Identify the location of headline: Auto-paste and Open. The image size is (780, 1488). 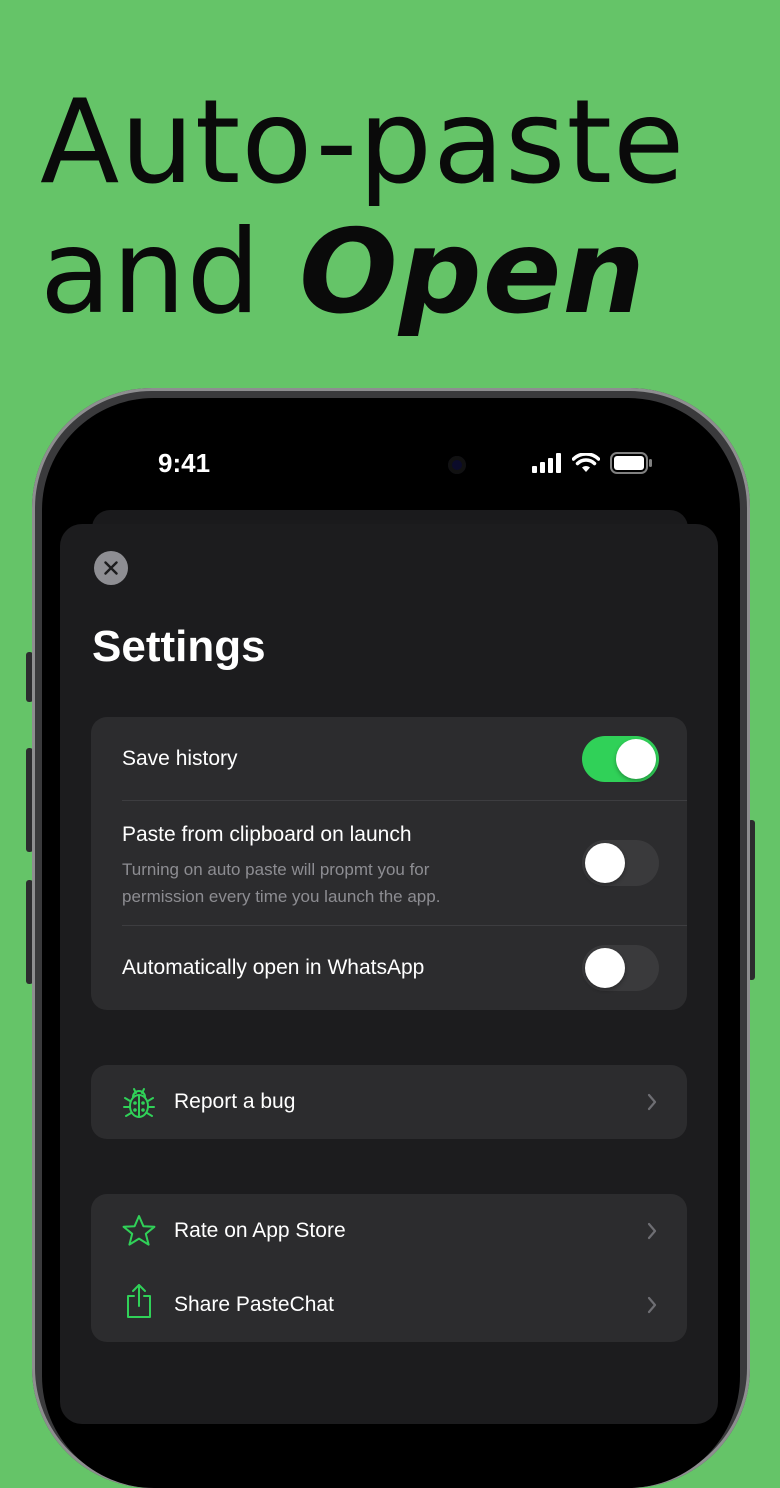
(362, 208).